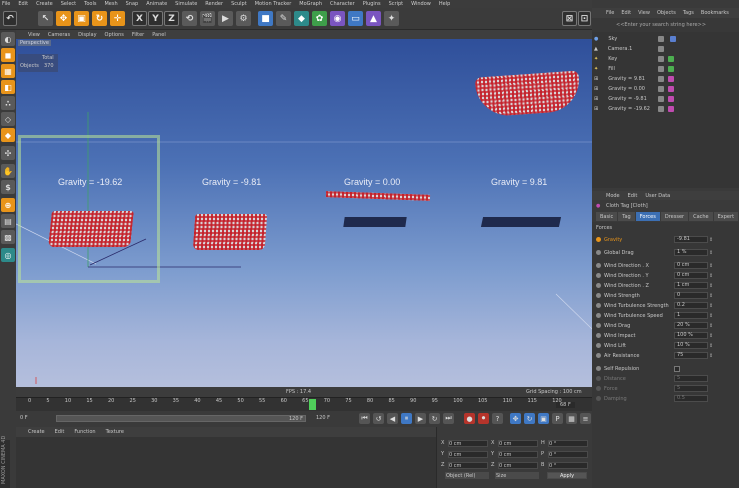  What do you see at coordinates (691, 315) in the screenshot?
I see `attr-value-field: 1` at bounding box center [691, 315].